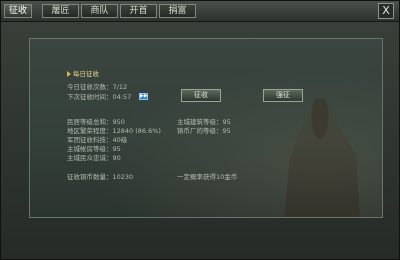 This screenshot has height=260, width=400. What do you see at coordinates (97, 87) in the screenshot?
I see `today-levy-count: 今日征收次数：7/12` at bounding box center [97, 87].